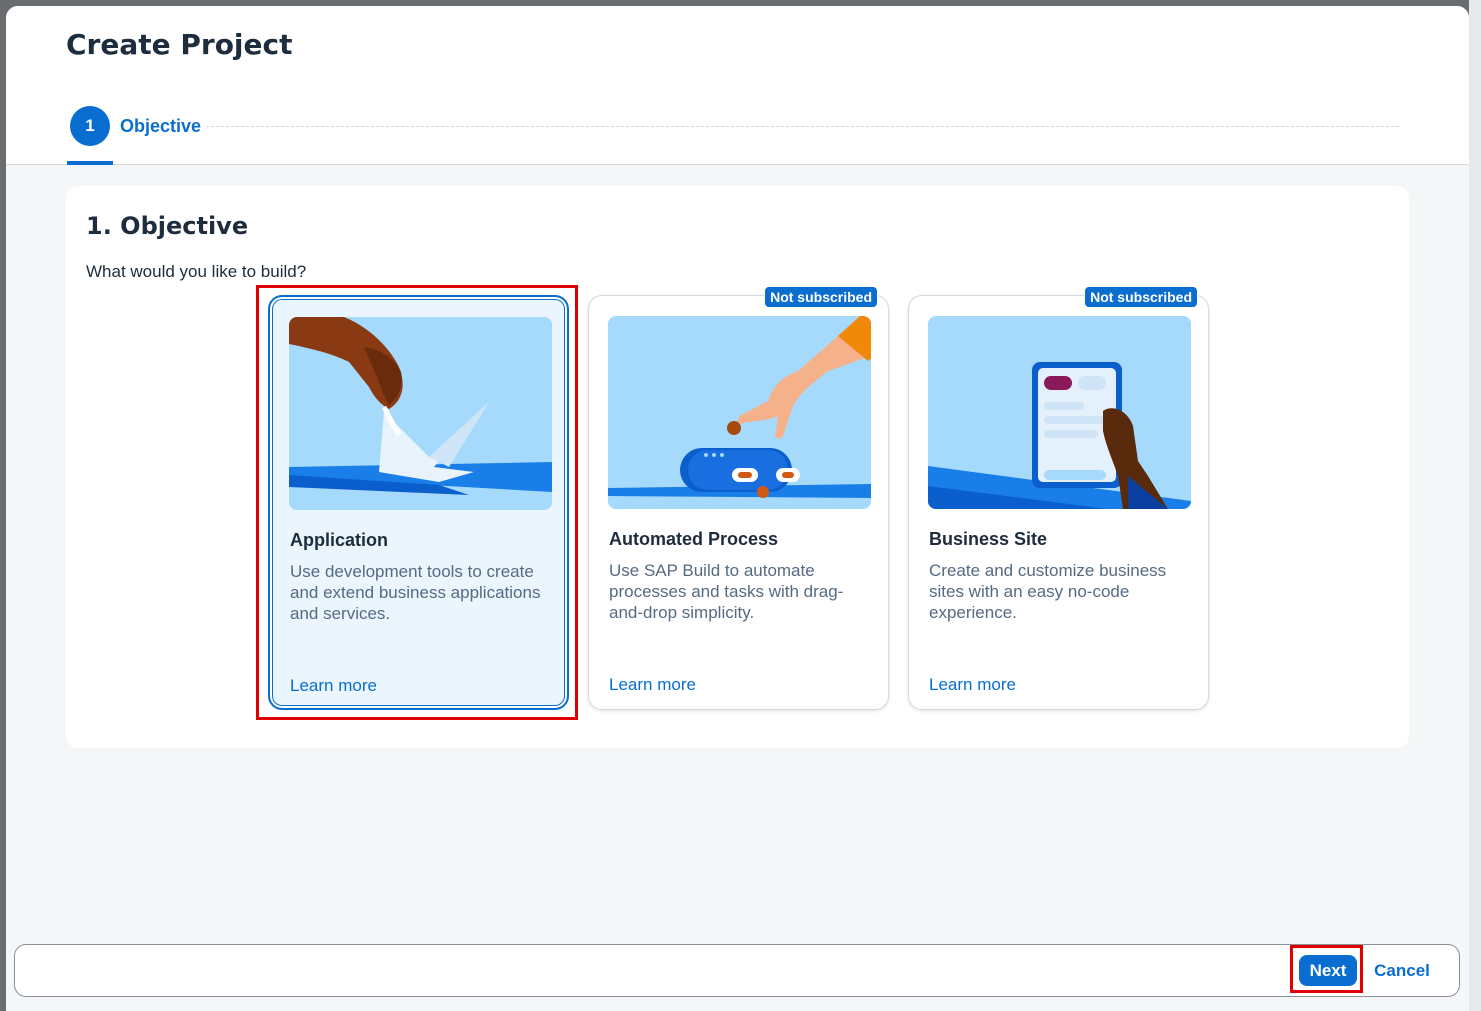 The width and height of the screenshot is (1481, 1011). I want to click on card-title: Business Site, so click(988, 539).